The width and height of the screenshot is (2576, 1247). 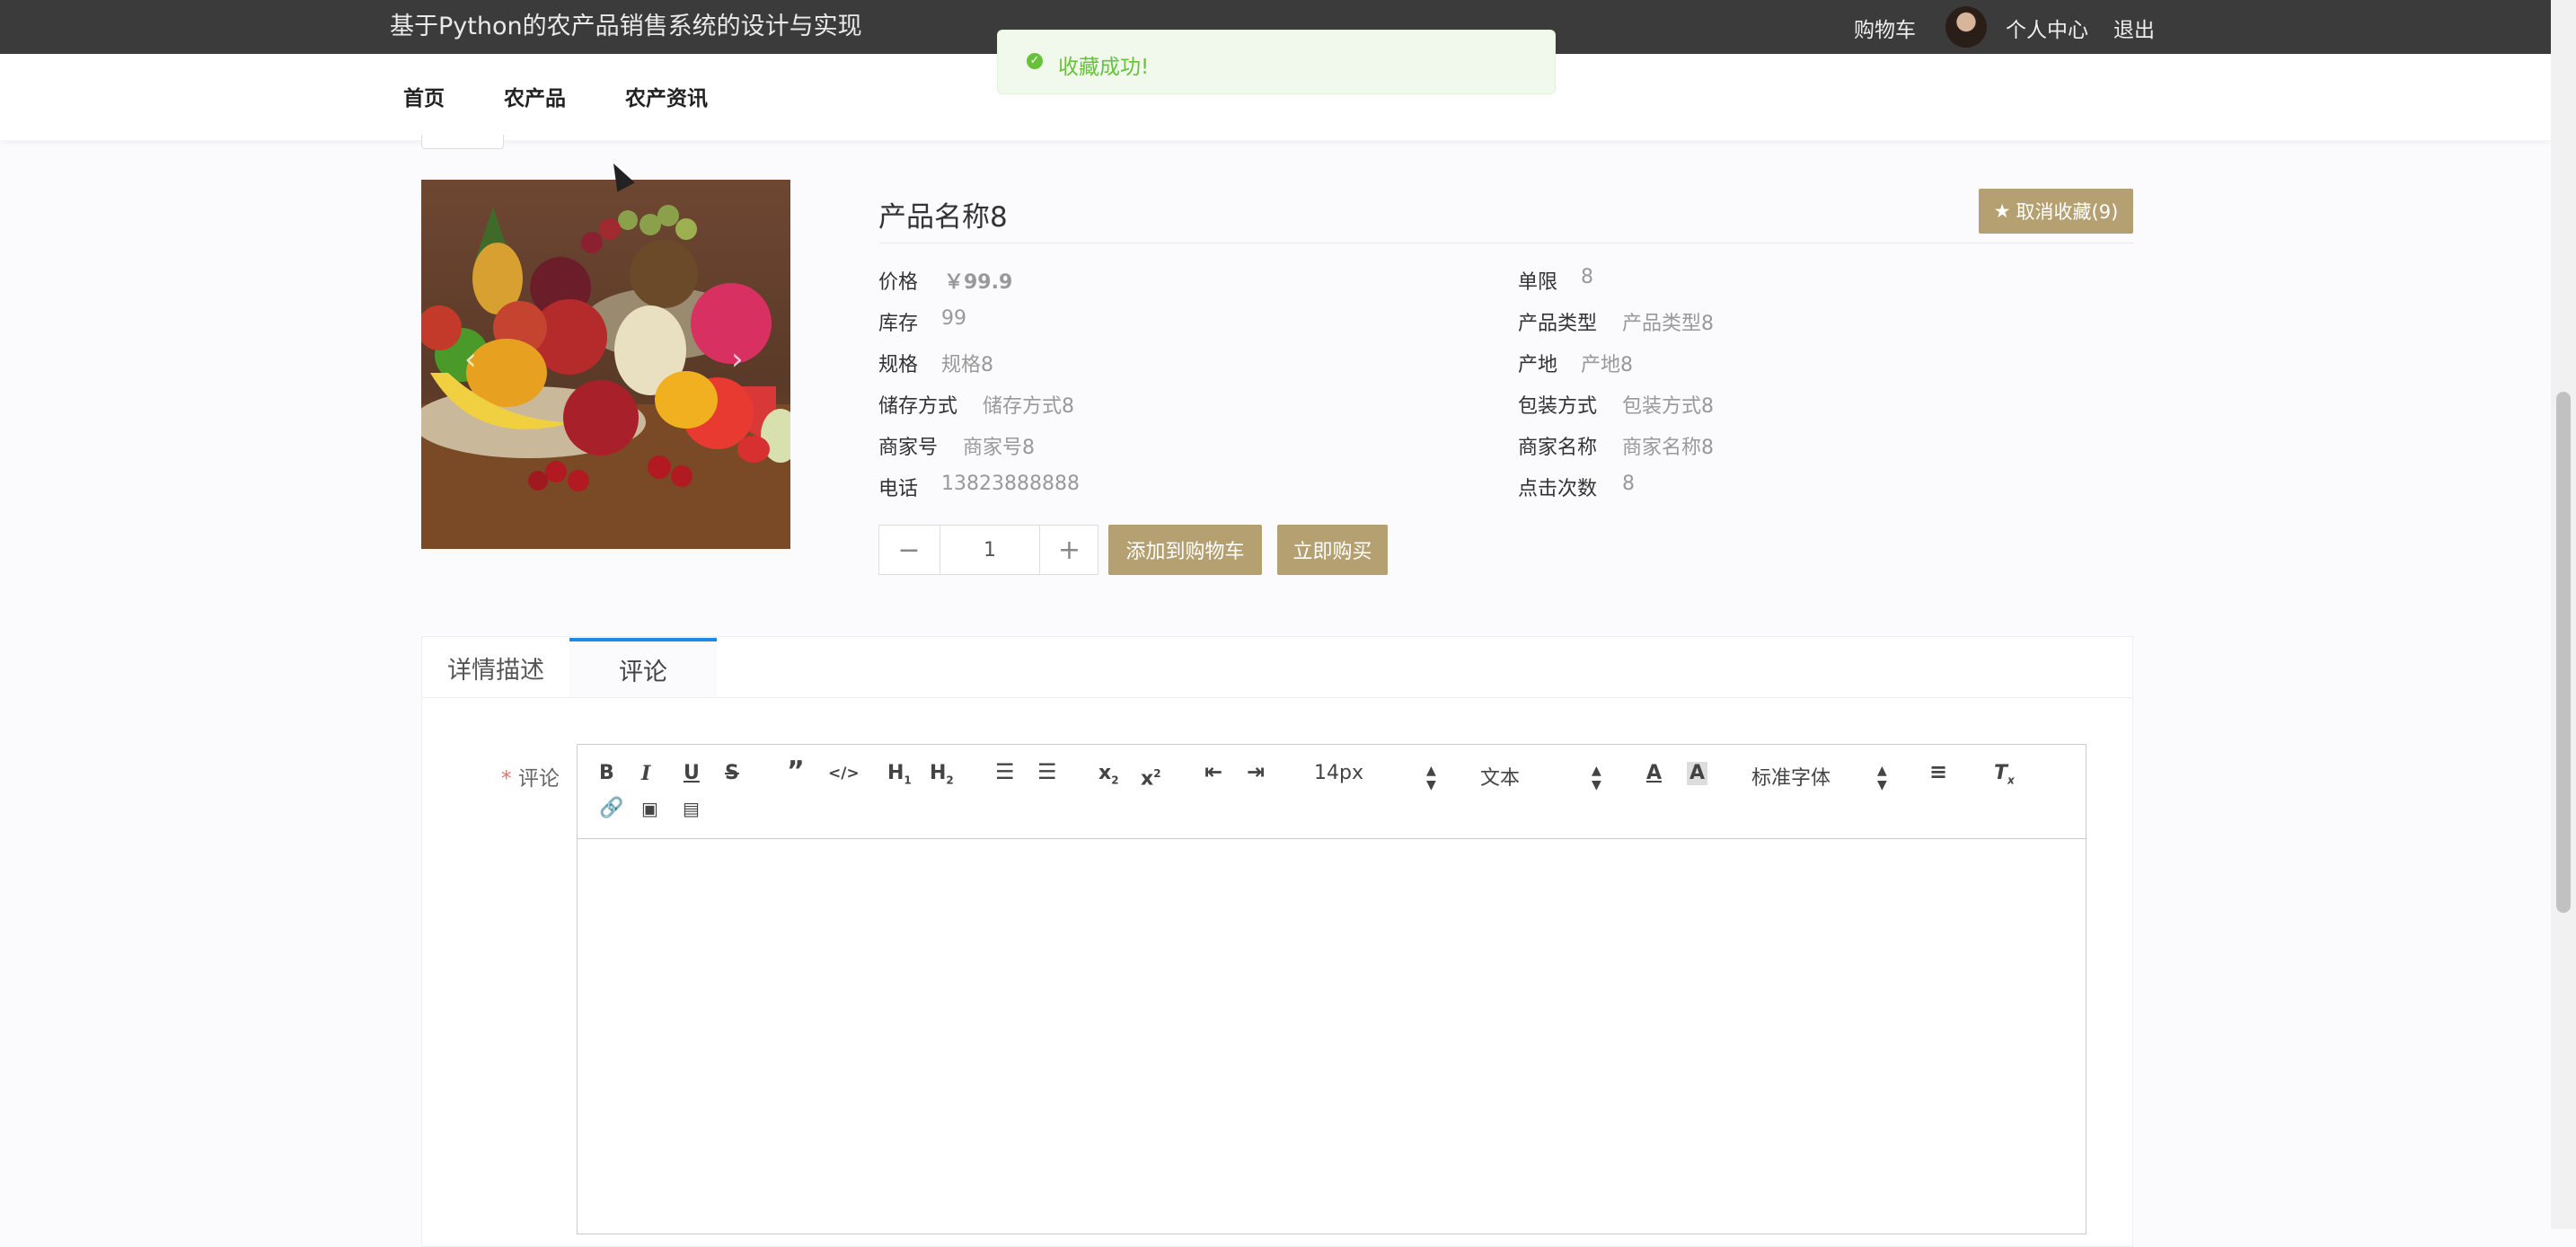 What do you see at coordinates (691, 809) in the screenshot?
I see `video-icon: ▤` at bounding box center [691, 809].